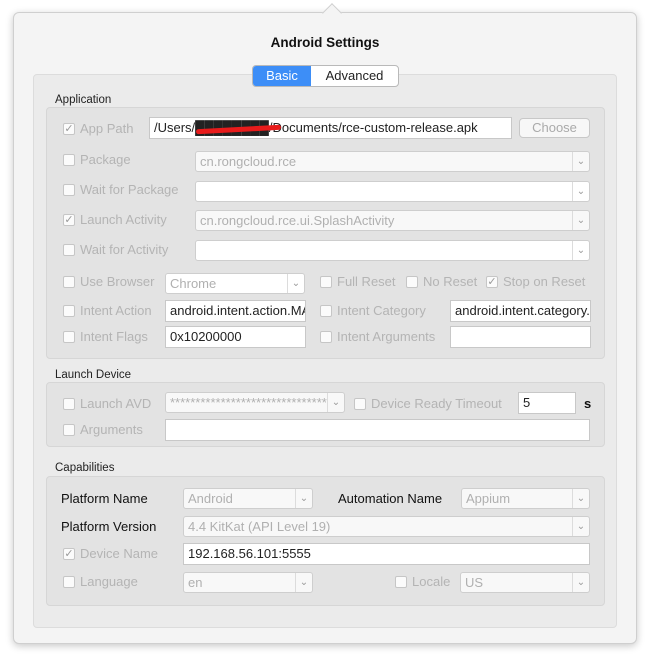  I want to click on language-checkbox, so click(69, 582).